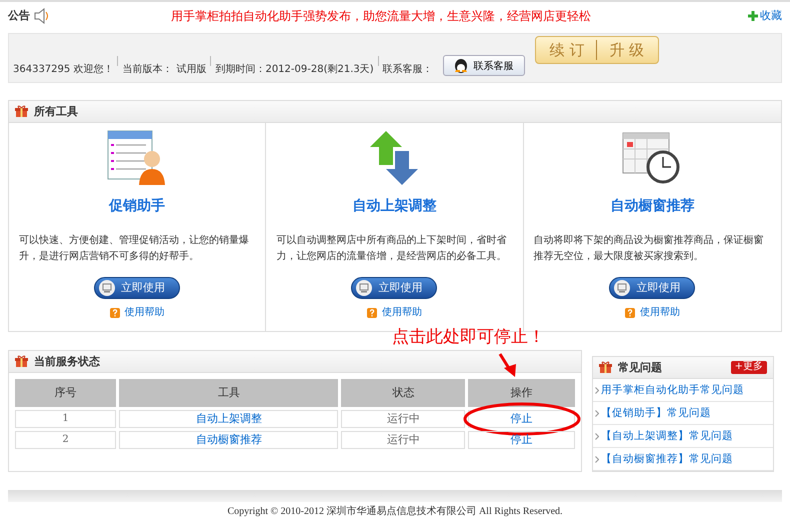 Image resolution: width=790 pixels, height=517 pixels. I want to click on column-header: 状态, so click(403, 393).